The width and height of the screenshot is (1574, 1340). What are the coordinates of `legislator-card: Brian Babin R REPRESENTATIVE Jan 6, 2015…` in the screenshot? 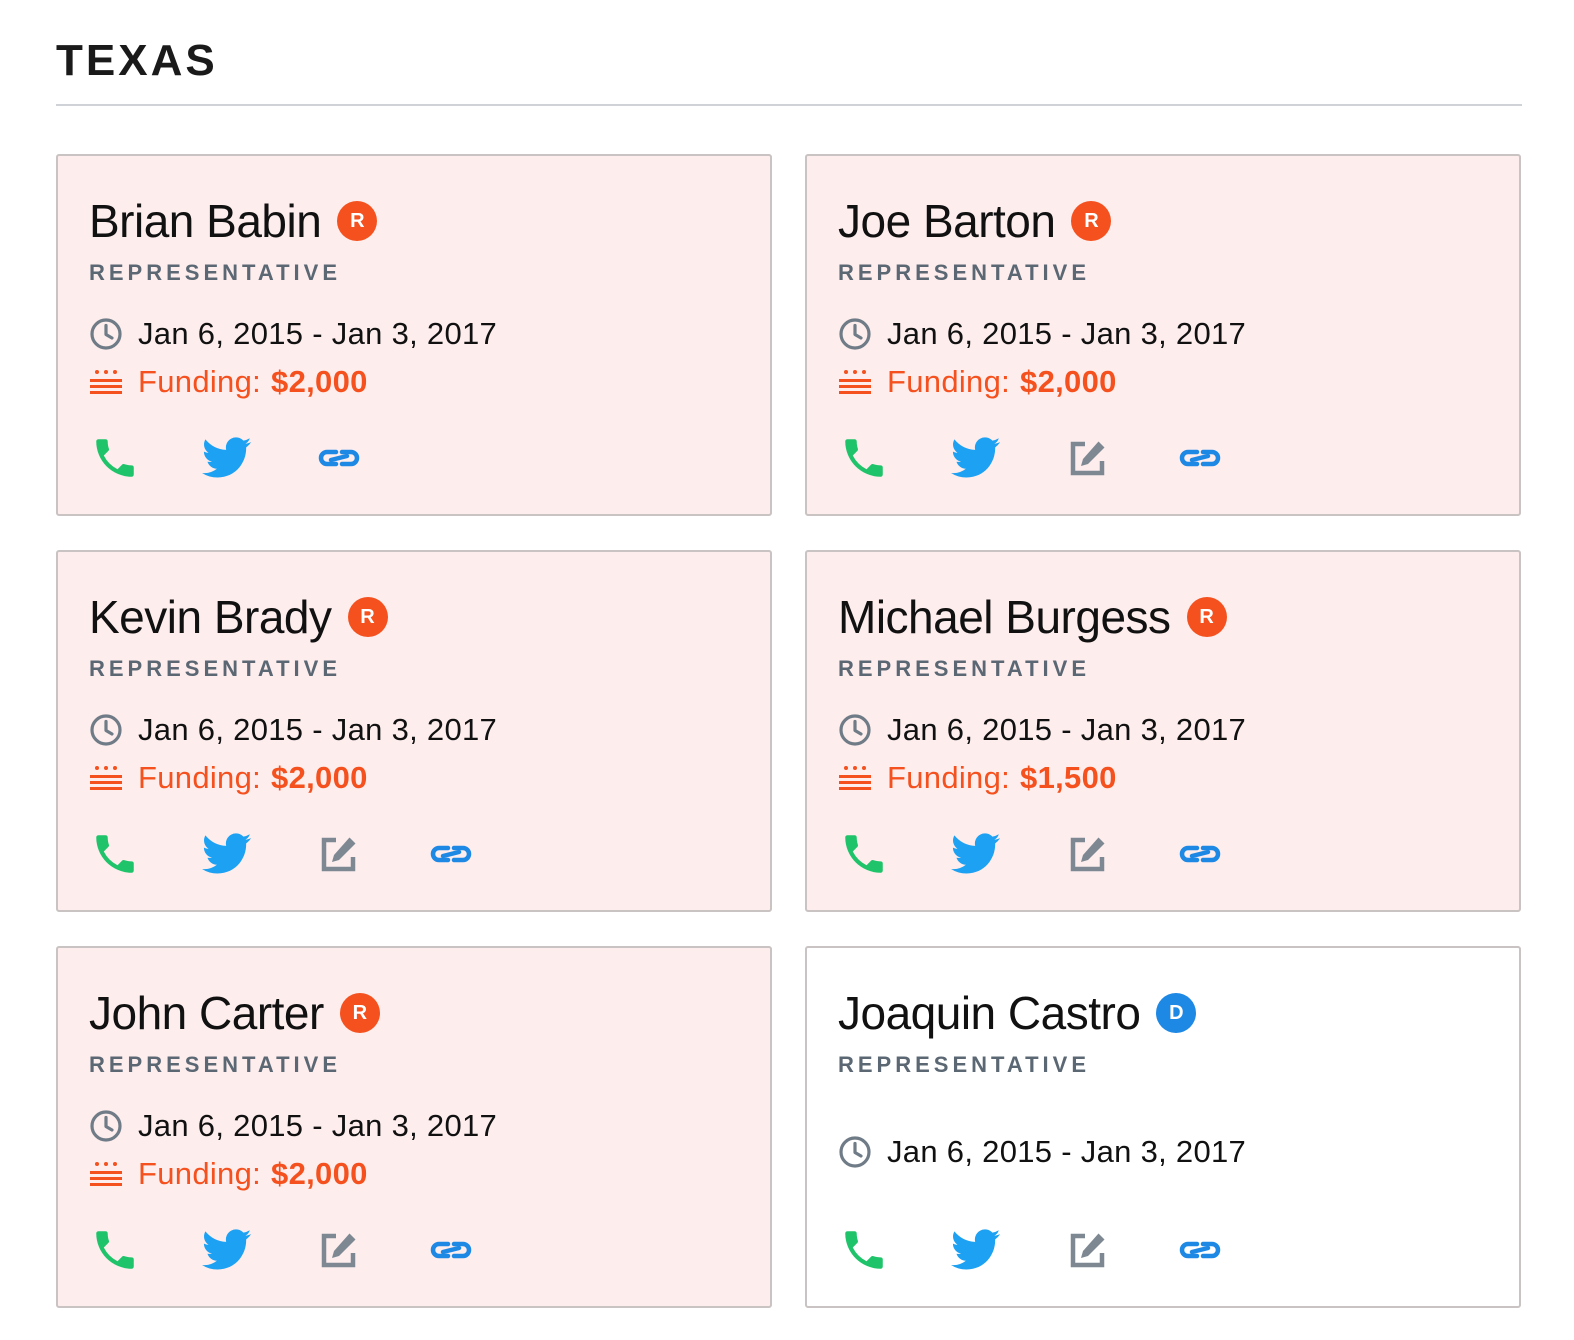 It's located at (414, 335).